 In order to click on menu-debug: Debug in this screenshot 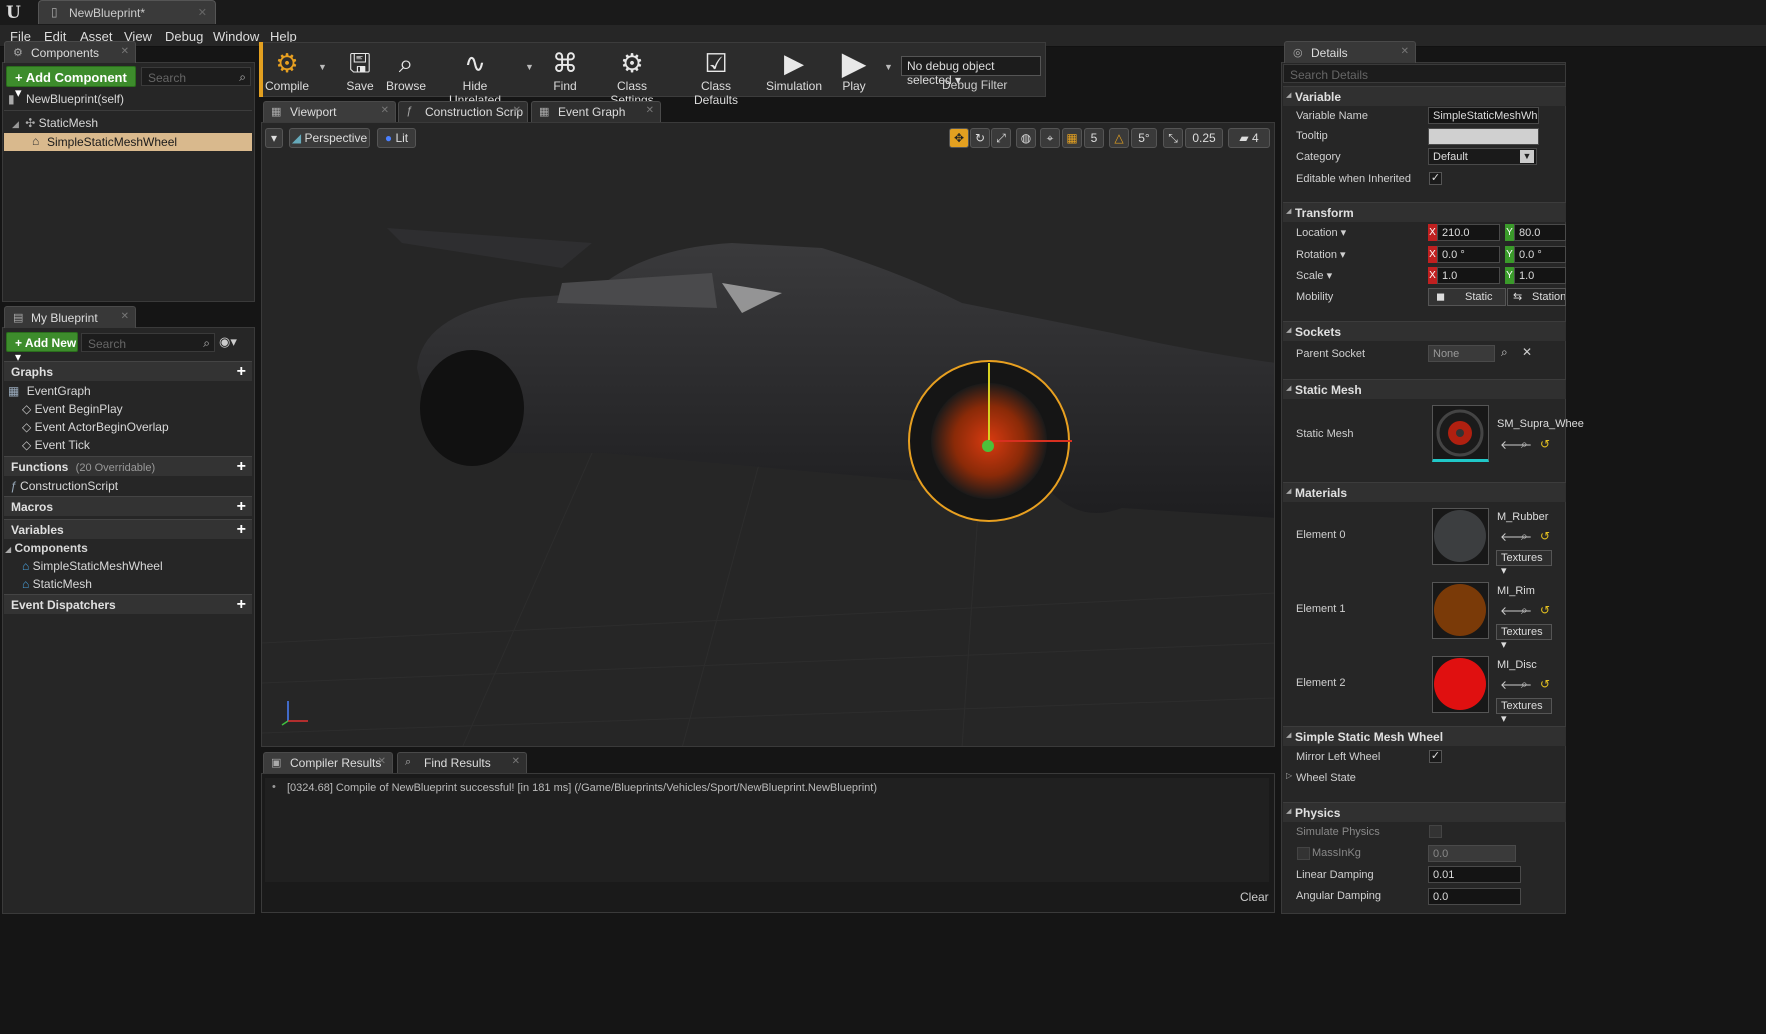, I will do `click(184, 36)`.